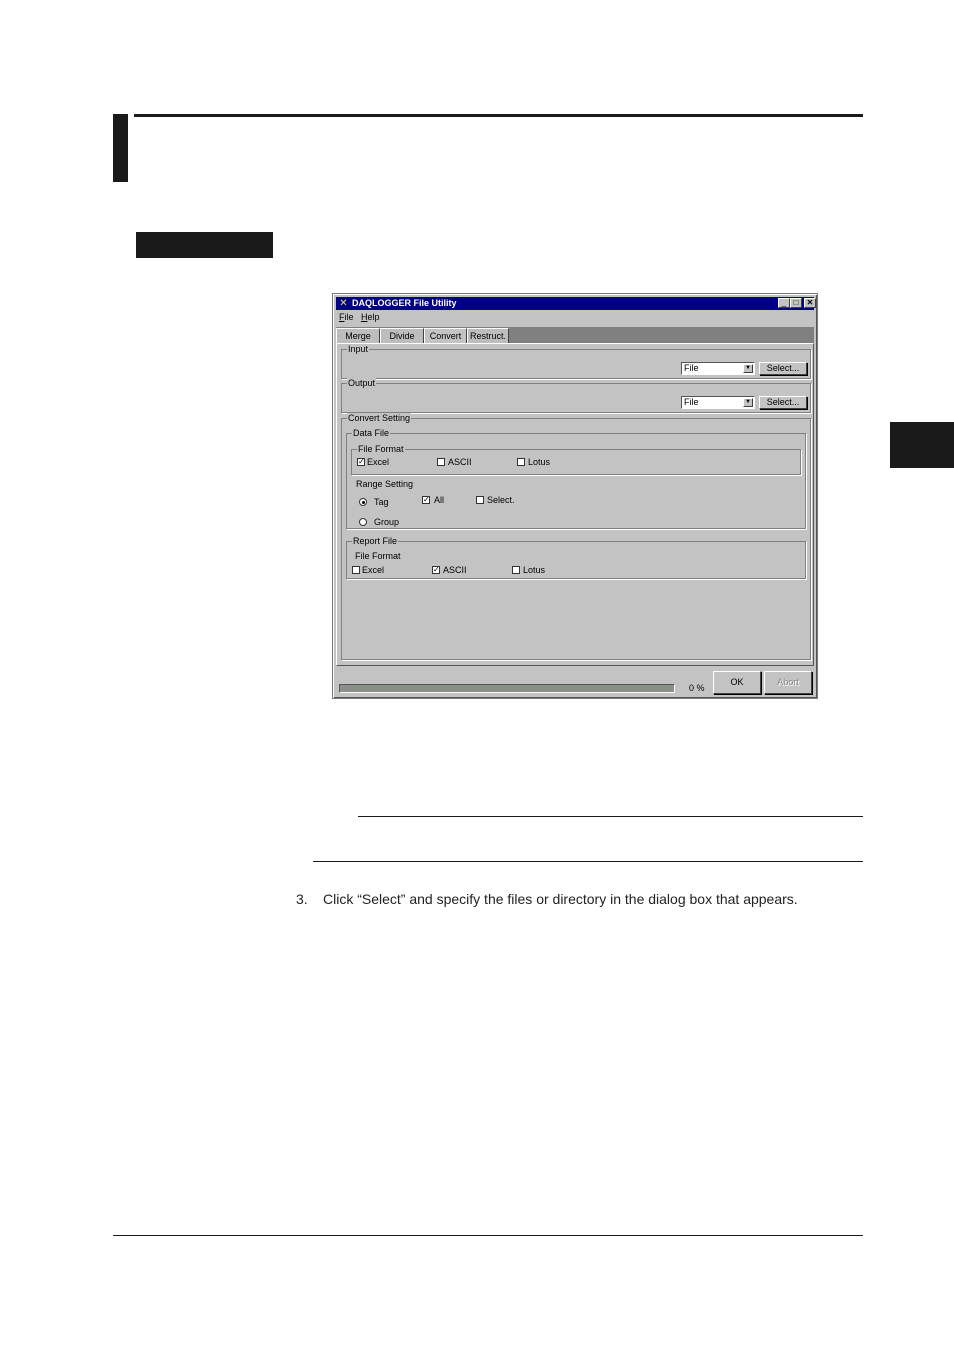  Describe the element at coordinates (379, 418) in the screenshot. I see `convert-setting-label: Convert Setting` at that location.